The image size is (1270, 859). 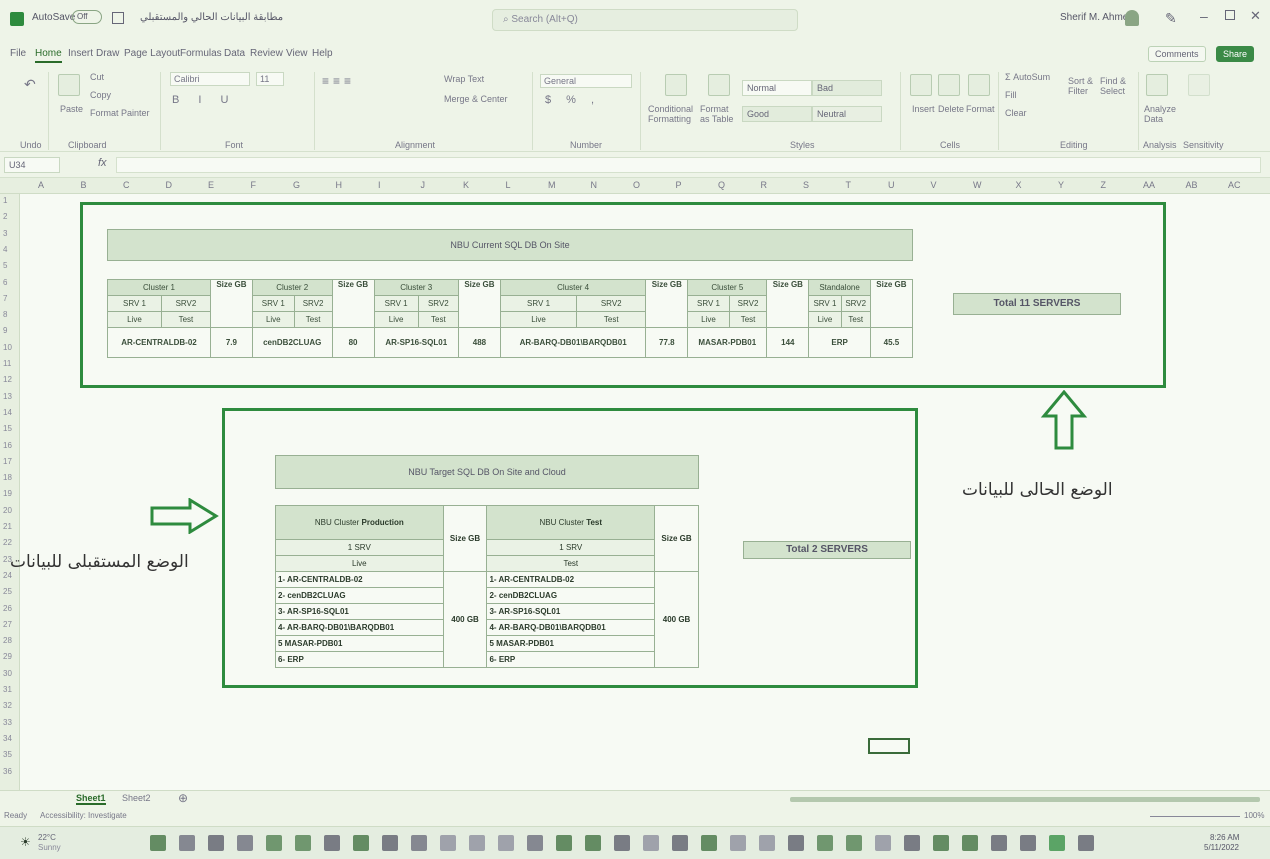 I want to click on accessibility-status: Accessibility: Investigate, so click(x=83, y=815).